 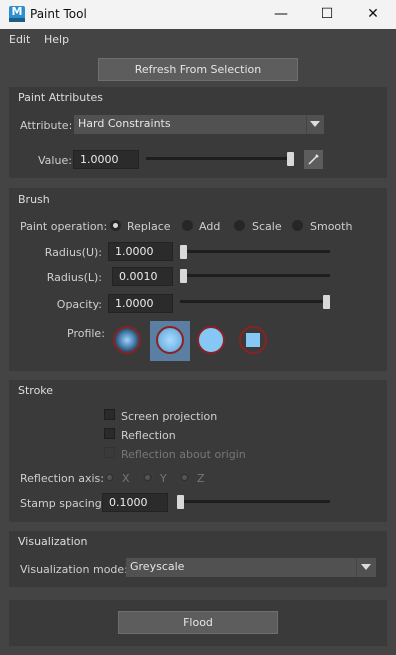 What do you see at coordinates (73, 252) in the screenshot?
I see `radius-u-label: Radius(U):` at bounding box center [73, 252].